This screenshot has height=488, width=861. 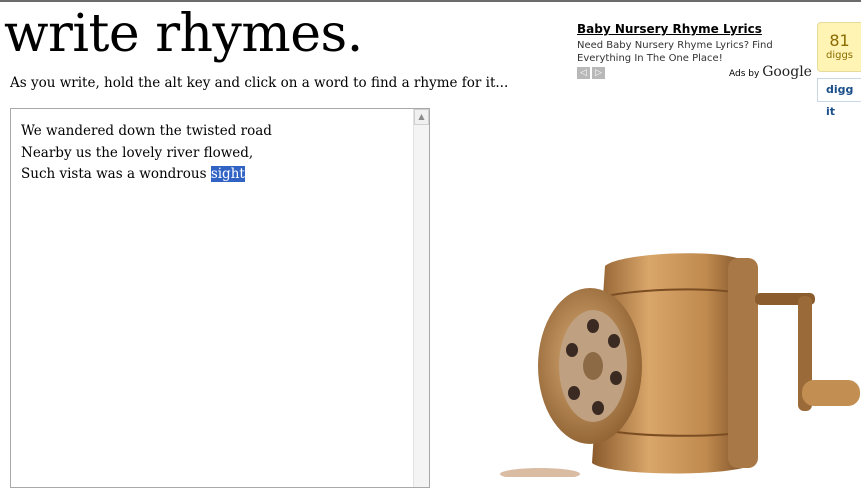 I want to click on selected-word: sight, so click(x=227, y=174).